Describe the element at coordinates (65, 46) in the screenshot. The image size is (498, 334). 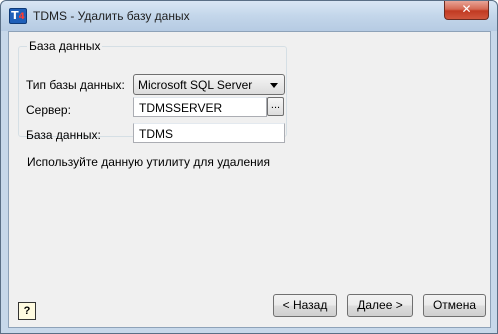
I see `groupbox-title: База данных` at that location.